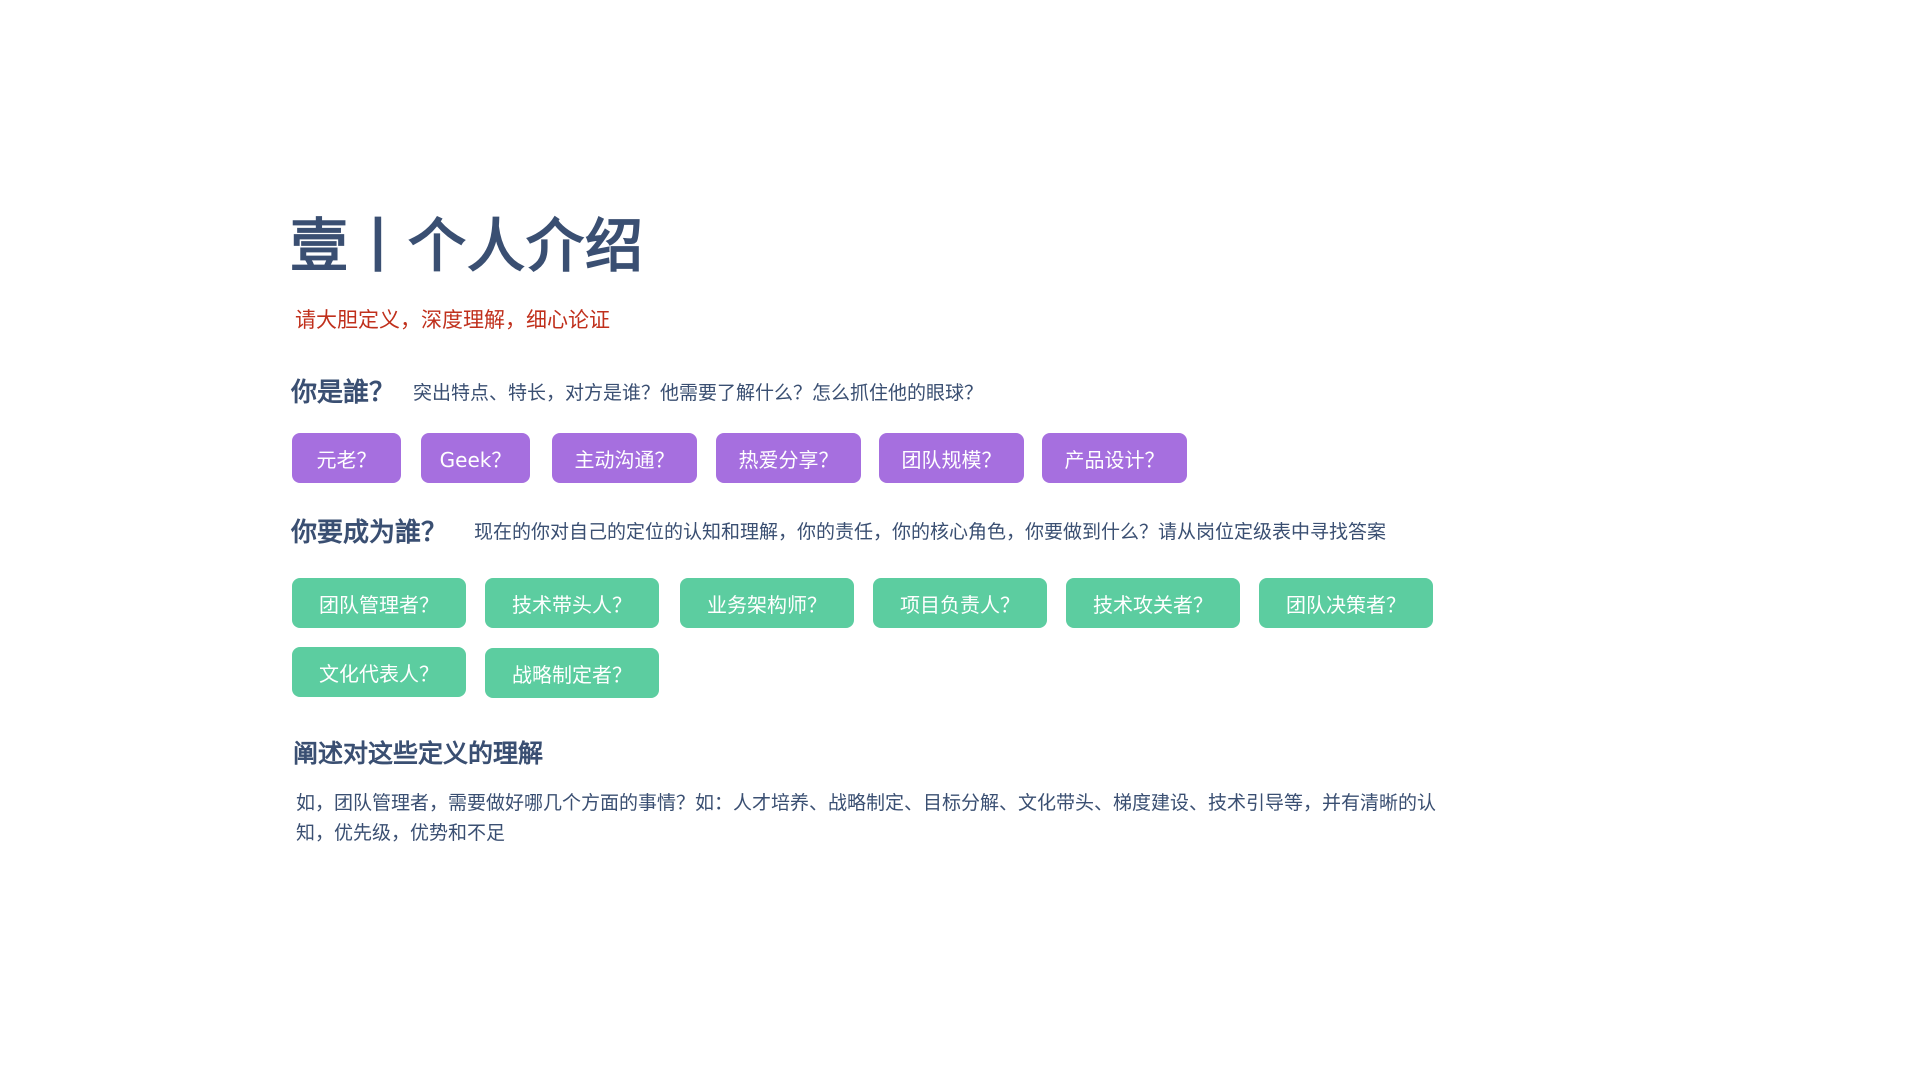 Image resolution: width=1920 pixels, height=1080 pixels. What do you see at coordinates (343, 393) in the screenshot?
I see `who-are-you-heading: 你是誰？` at bounding box center [343, 393].